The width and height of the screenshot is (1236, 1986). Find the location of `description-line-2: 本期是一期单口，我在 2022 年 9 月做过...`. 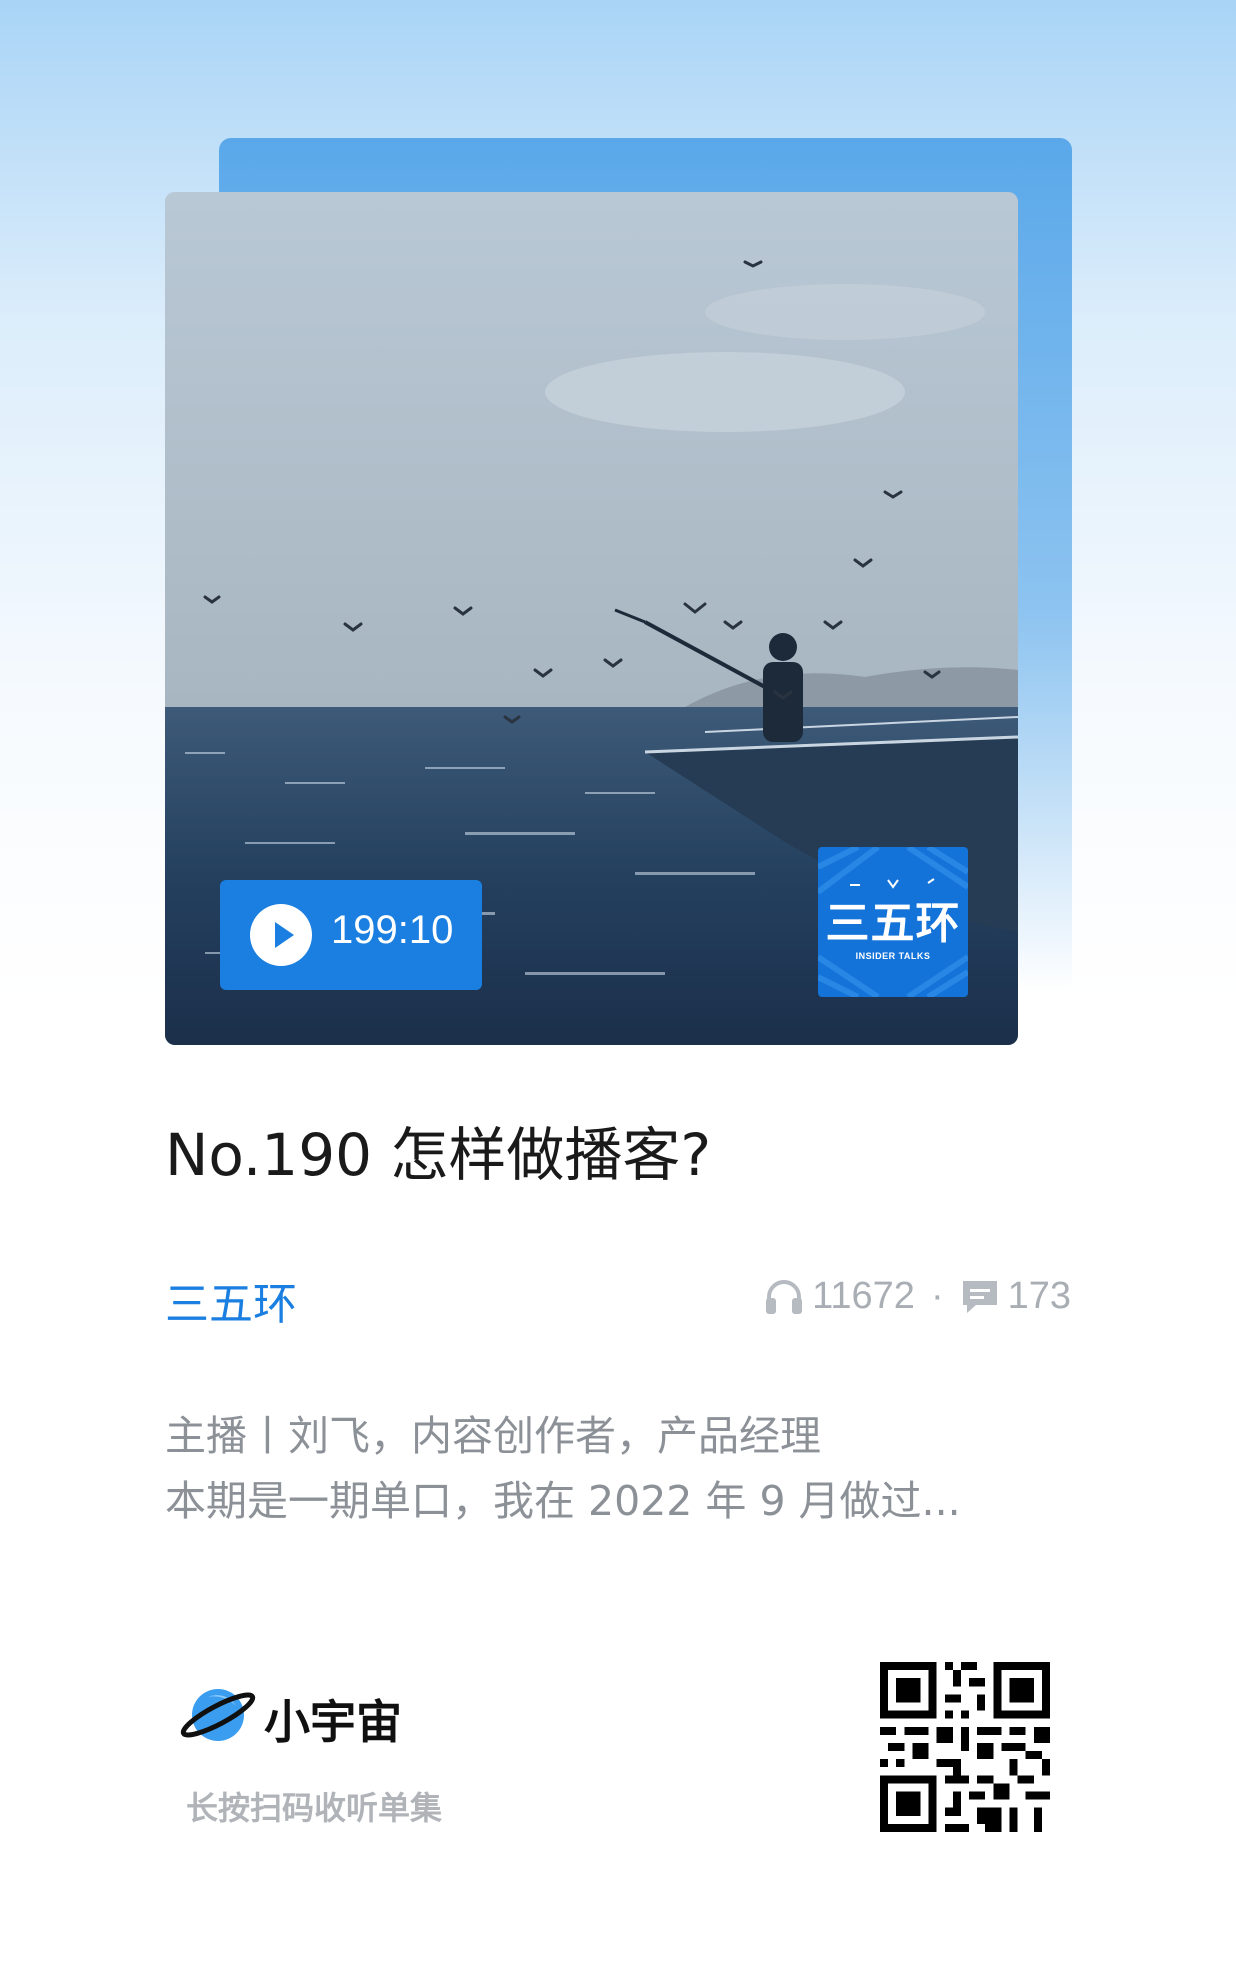

description-line-2: 本期是一期单口，我在 2022 年 9 月做过... is located at coordinates (563, 1501).